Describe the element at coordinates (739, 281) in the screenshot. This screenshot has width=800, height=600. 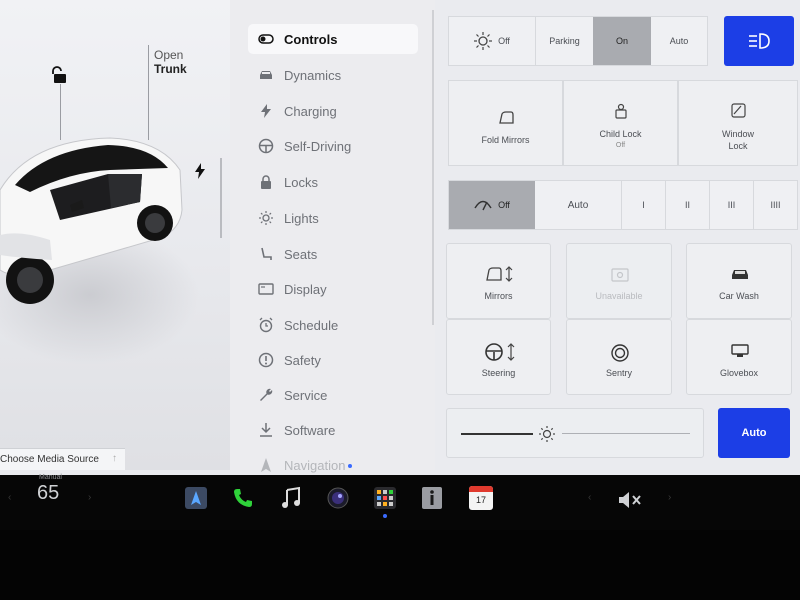
I see `car-wash-button: Car Wash` at that location.